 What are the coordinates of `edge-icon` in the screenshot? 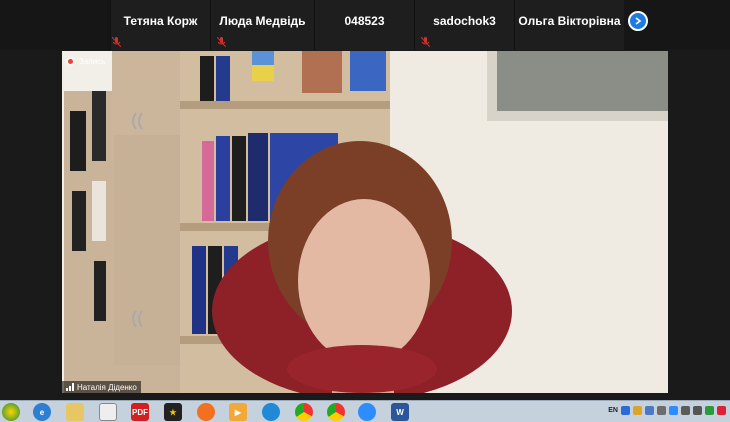 It's located at (271, 412).